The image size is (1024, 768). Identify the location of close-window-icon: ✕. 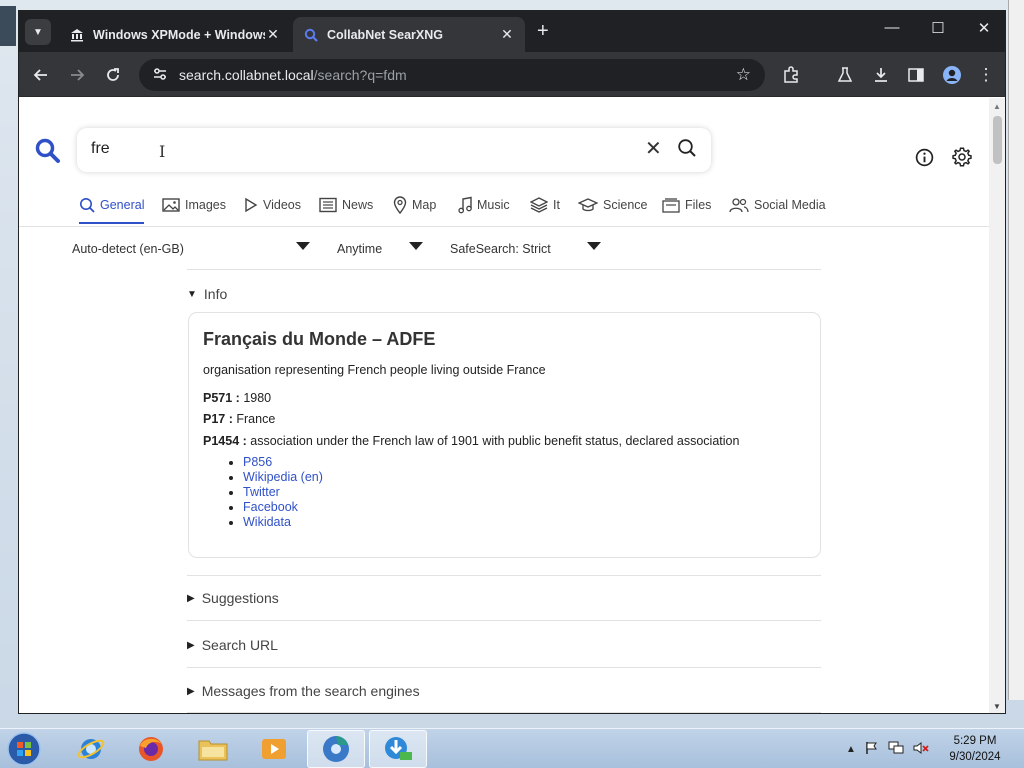
(984, 28).